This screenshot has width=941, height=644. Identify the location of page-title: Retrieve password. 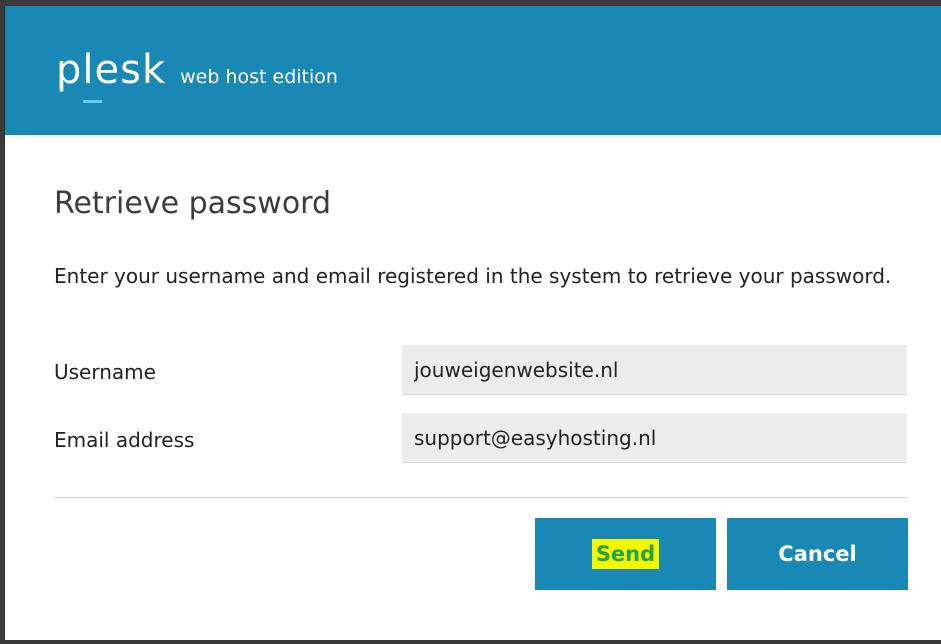
(193, 203).